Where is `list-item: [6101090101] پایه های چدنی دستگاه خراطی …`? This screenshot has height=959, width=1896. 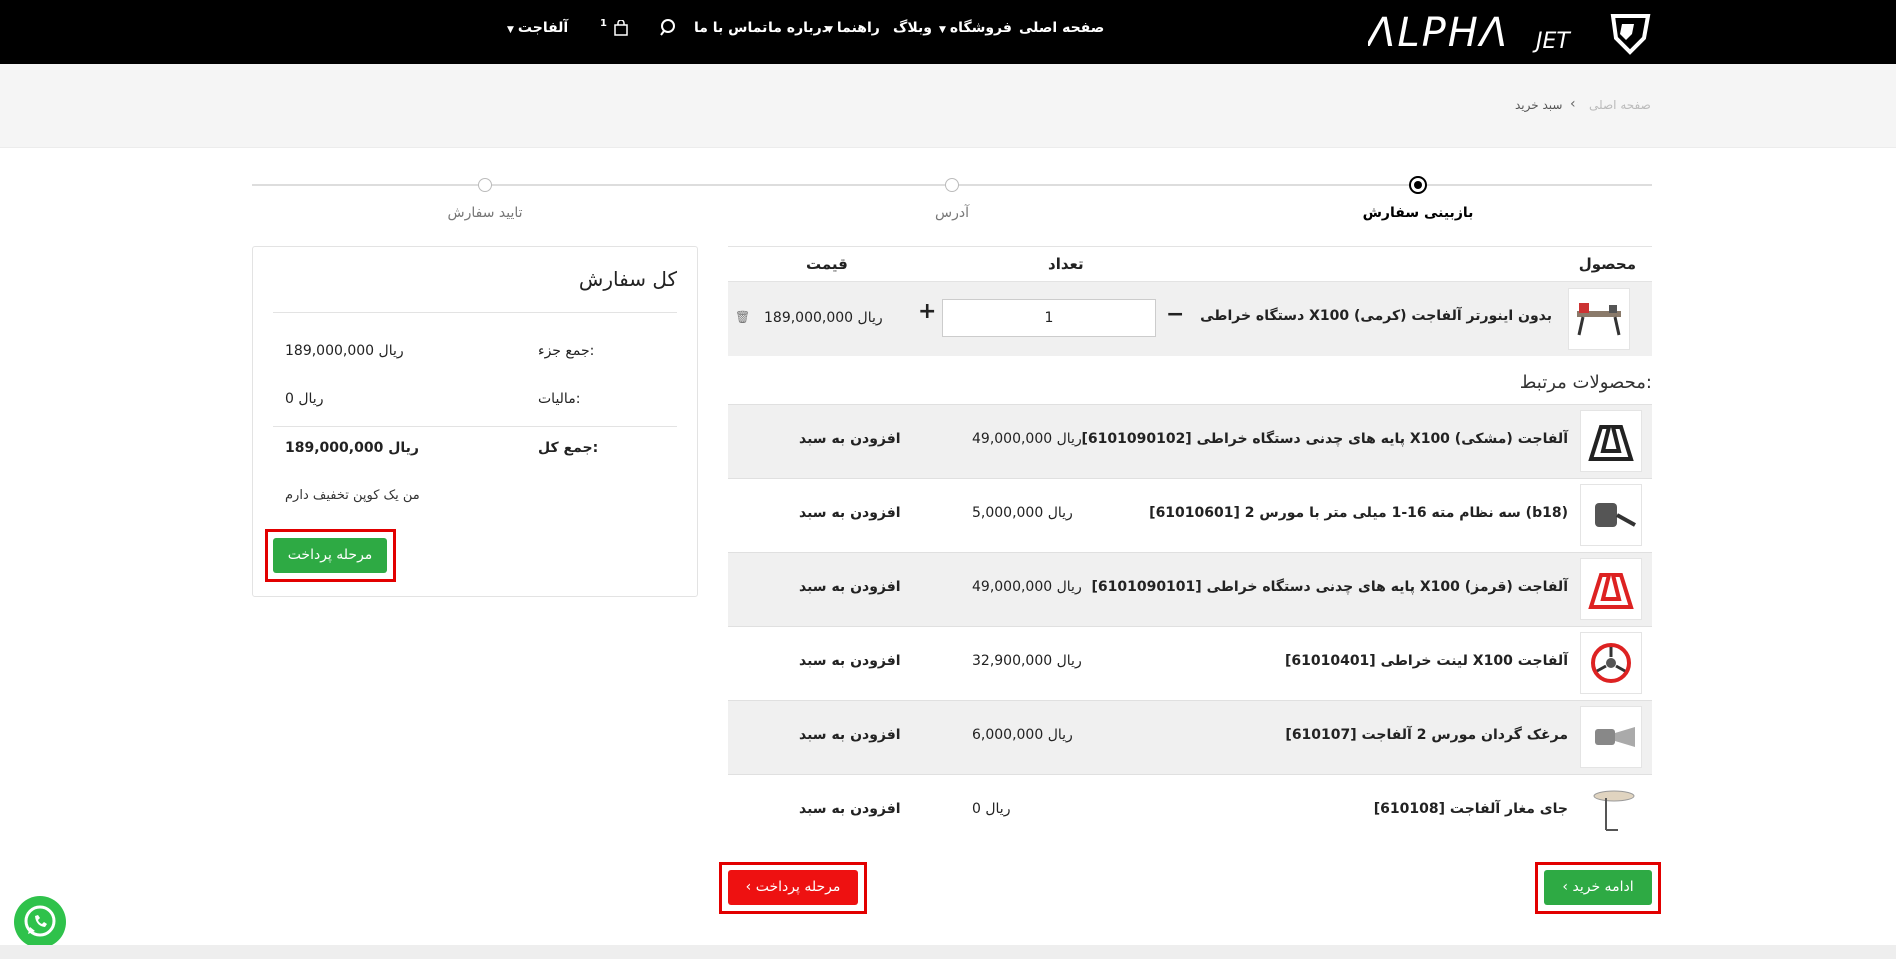
list-item: [6101090101] پایه های چدنی دستگاه خراطی … is located at coordinates (1190, 589).